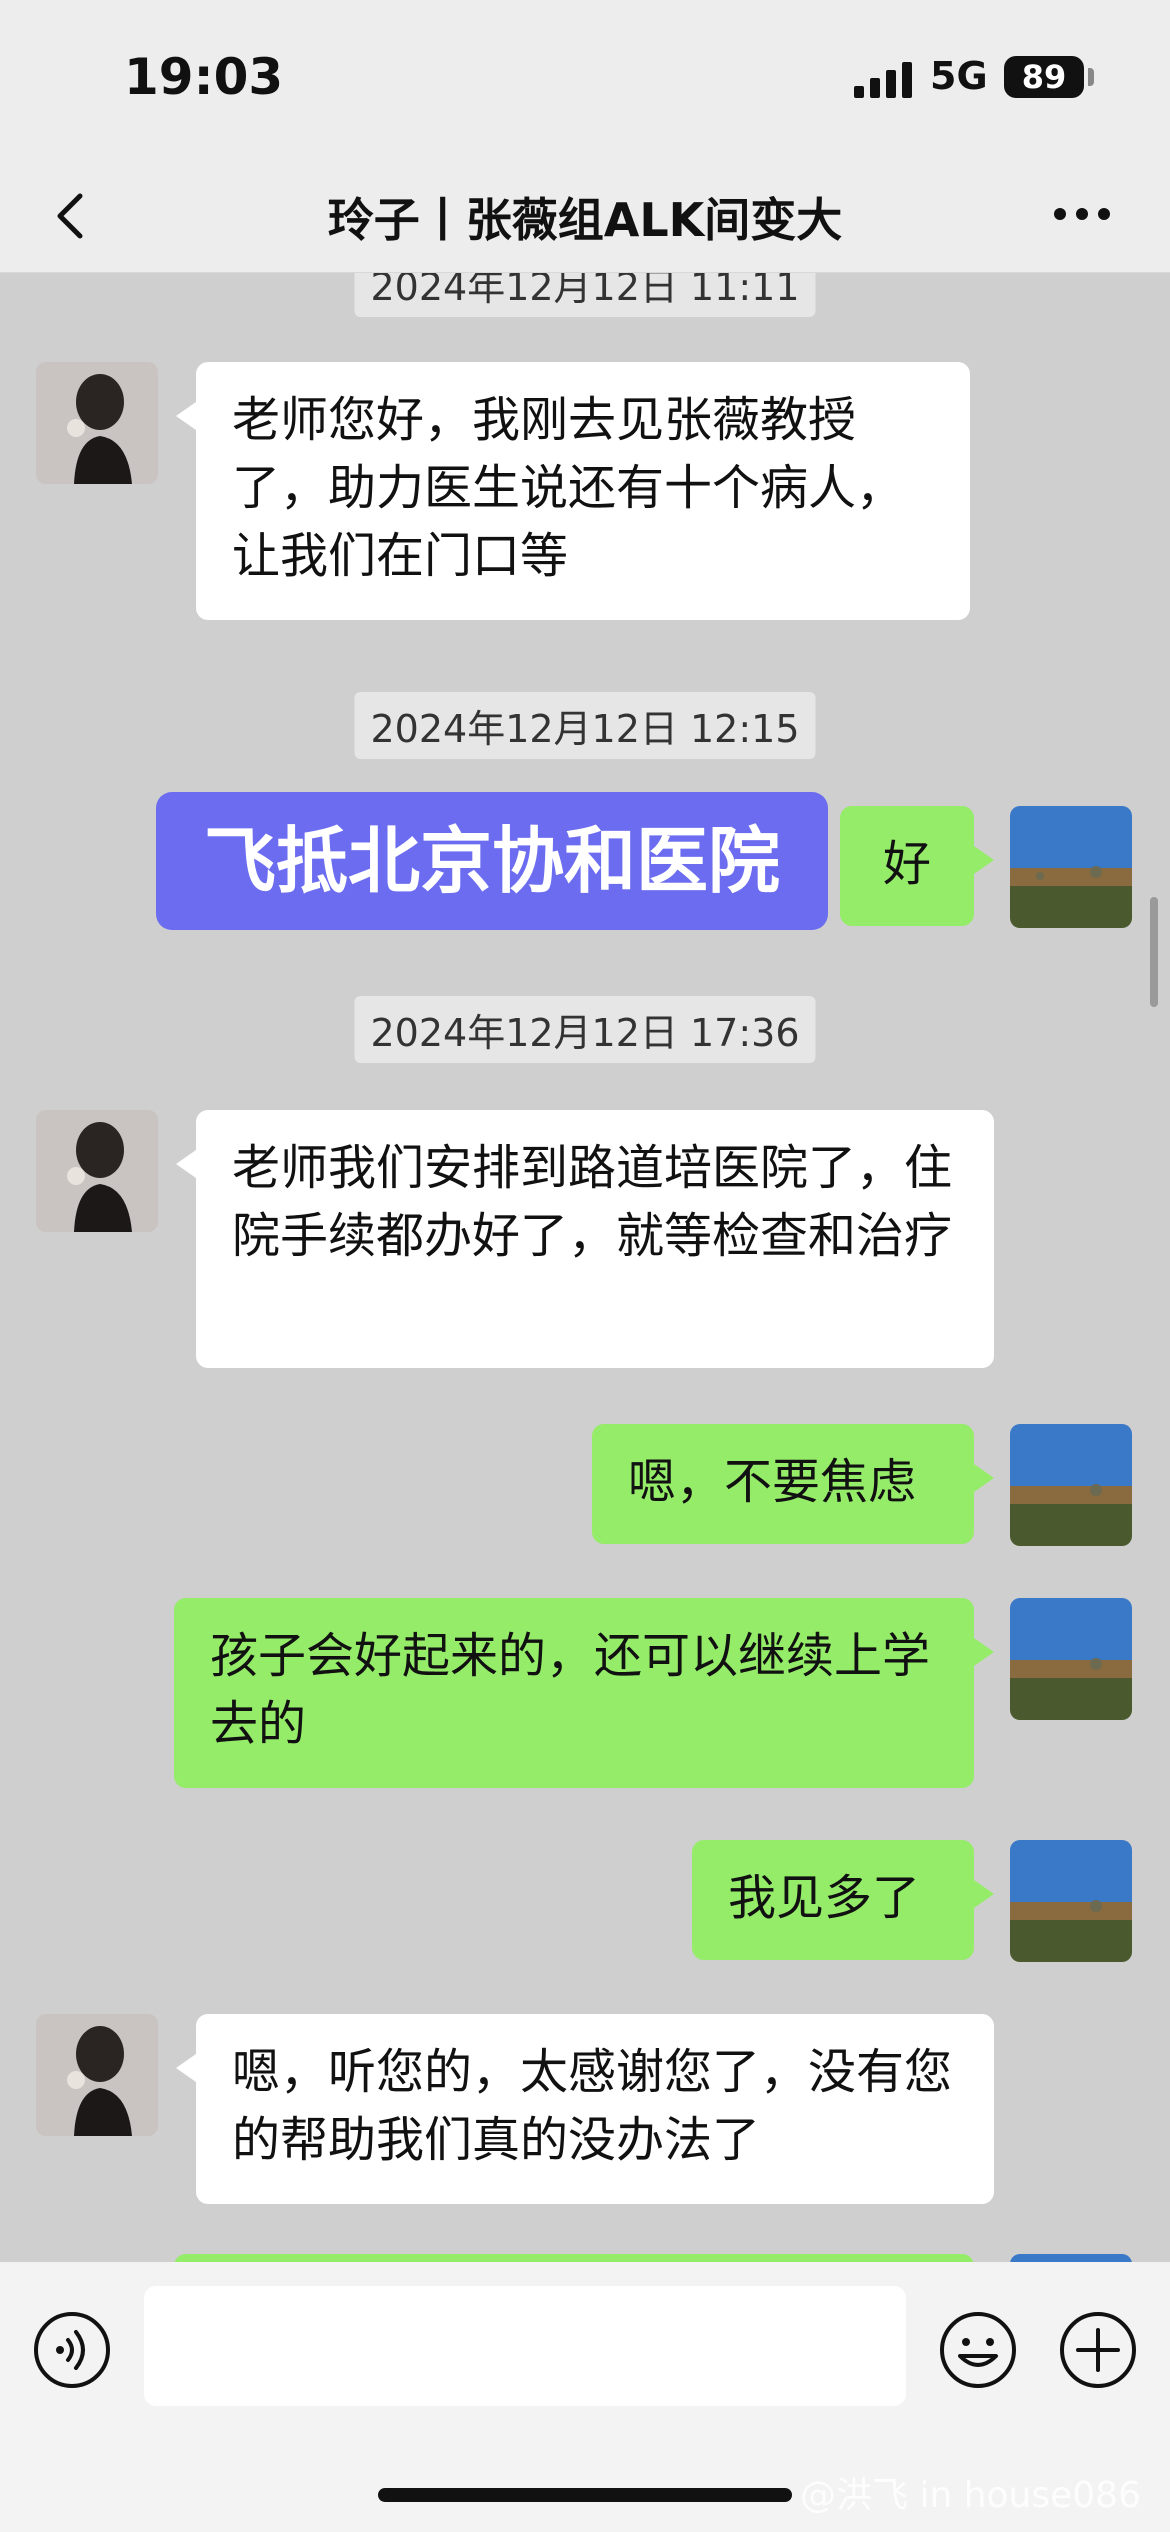 This screenshot has height=2532, width=1170. What do you see at coordinates (793, 1484) in the screenshot?
I see `message-bubble-outgoing: 嗯，不要焦虑` at bounding box center [793, 1484].